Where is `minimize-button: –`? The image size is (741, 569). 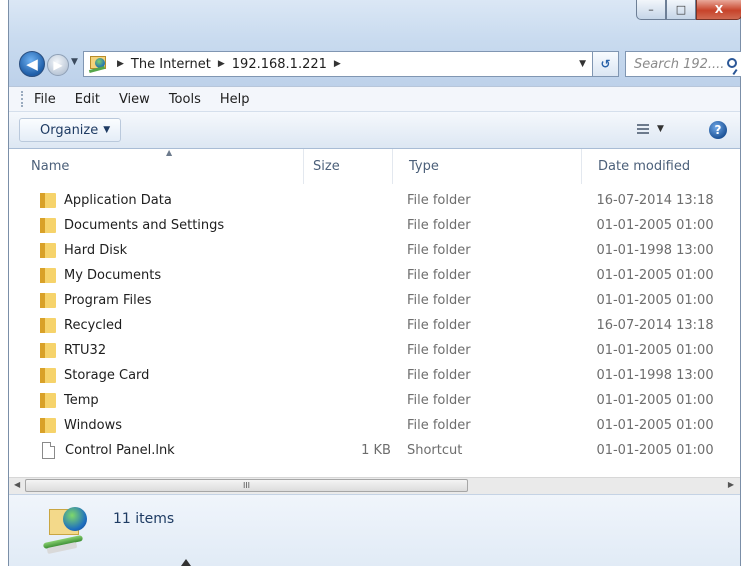
minimize-button: – is located at coordinates (651, 10).